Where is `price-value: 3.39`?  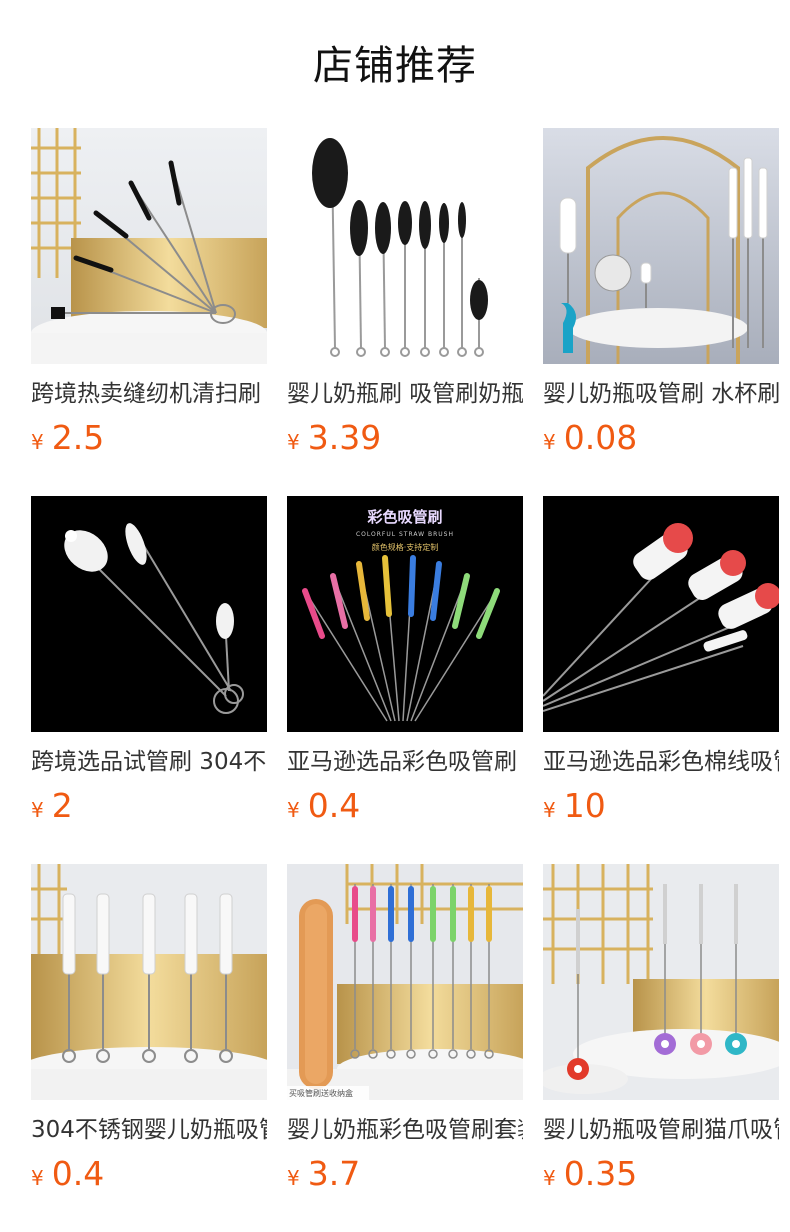
price-value: 3.39 is located at coordinates (344, 437).